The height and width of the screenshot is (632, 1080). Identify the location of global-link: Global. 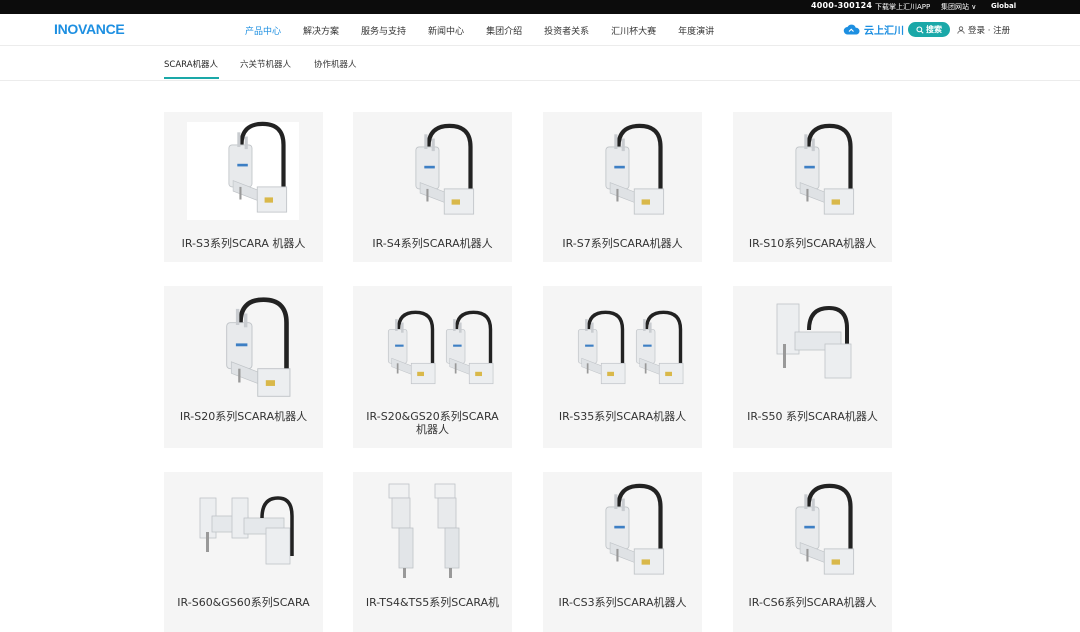
(1003, 6).